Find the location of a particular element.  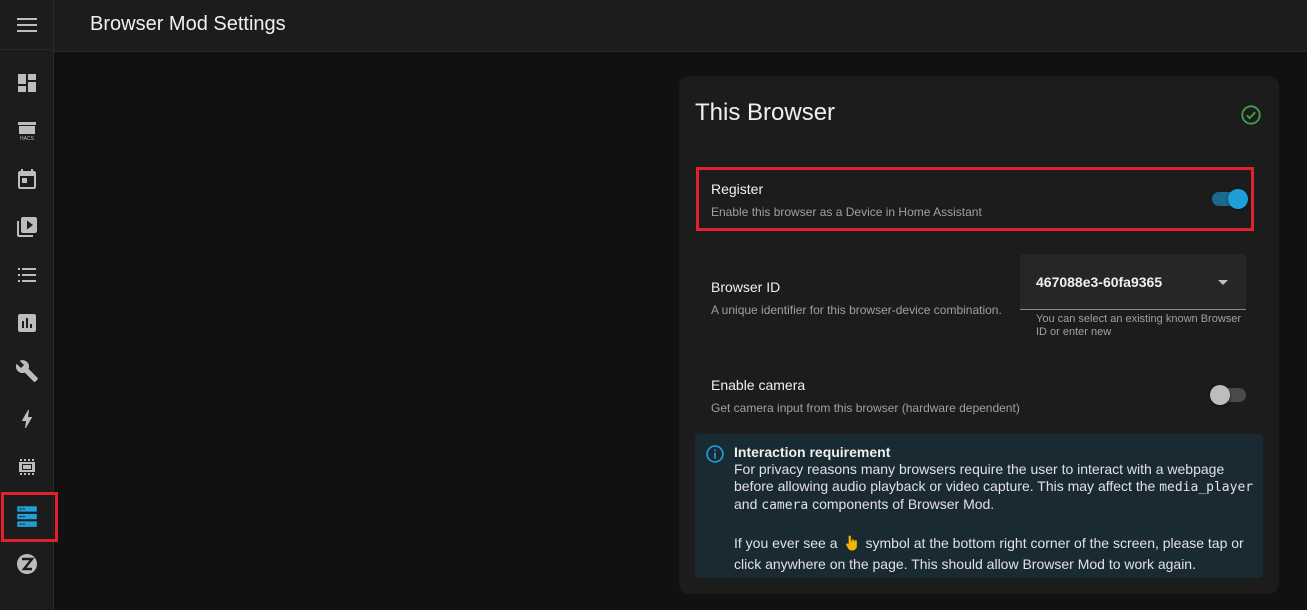

browser-id-value: 467088e3-60fa9365 is located at coordinates (1099, 282).